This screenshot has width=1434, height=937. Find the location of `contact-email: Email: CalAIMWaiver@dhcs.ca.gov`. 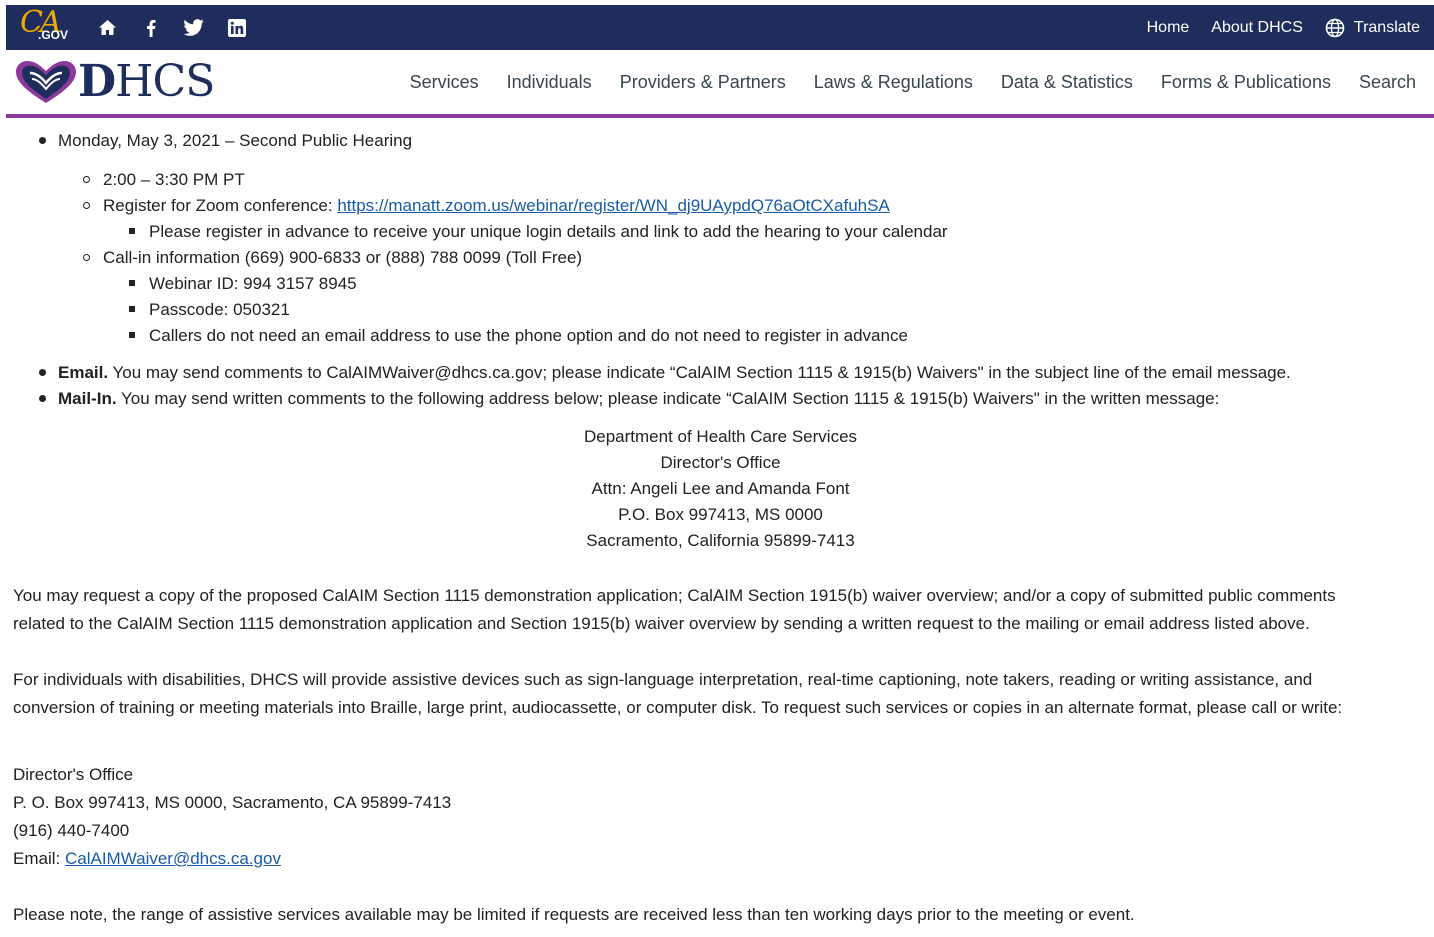

contact-email: Email: CalAIMWaiver@dhcs.ca.gov is located at coordinates (720, 859).